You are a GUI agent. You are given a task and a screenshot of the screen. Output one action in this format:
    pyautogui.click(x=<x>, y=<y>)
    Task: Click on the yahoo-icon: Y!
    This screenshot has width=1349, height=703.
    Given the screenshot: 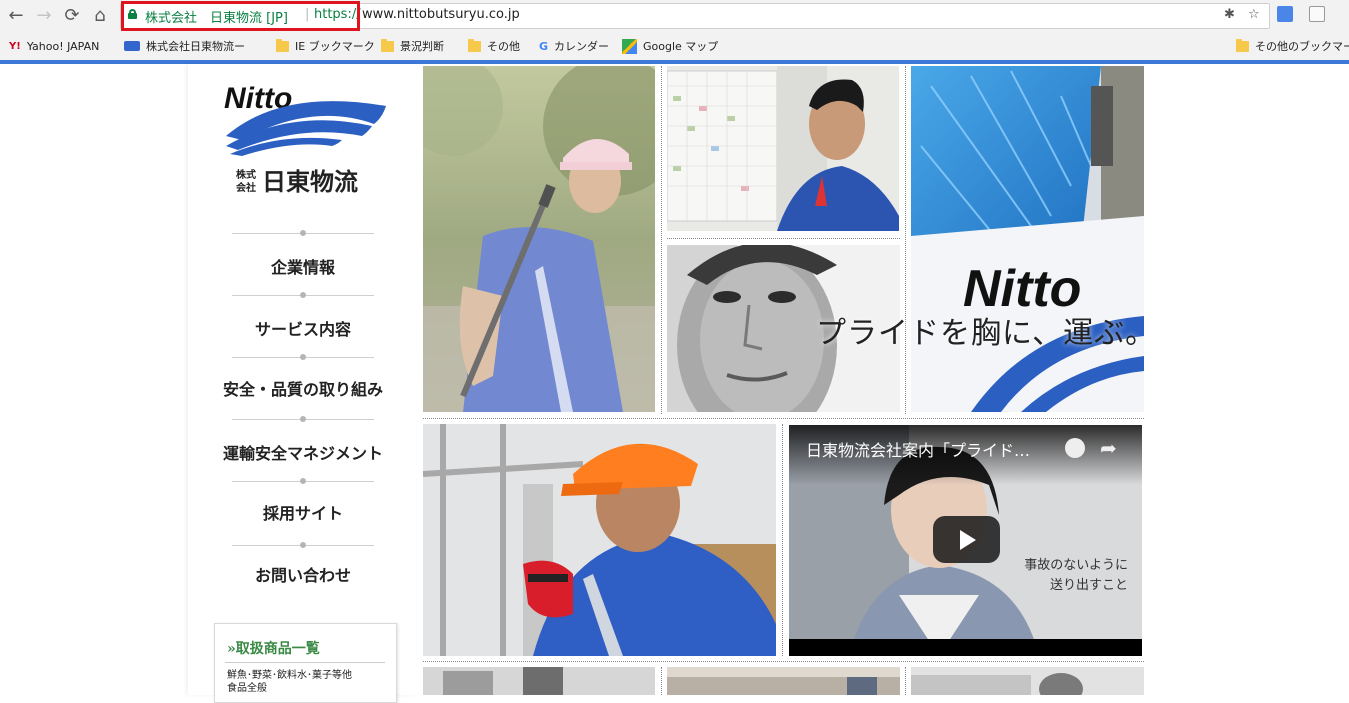 What is the action you would take?
    pyautogui.click(x=15, y=46)
    